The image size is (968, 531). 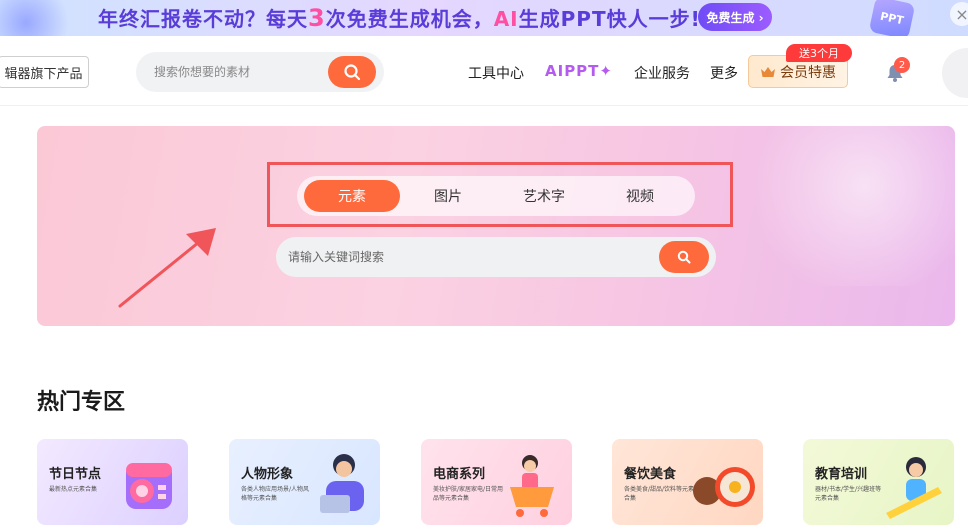 What do you see at coordinates (544, 196) in the screenshot?
I see `tab-art-text: 艺术字` at bounding box center [544, 196].